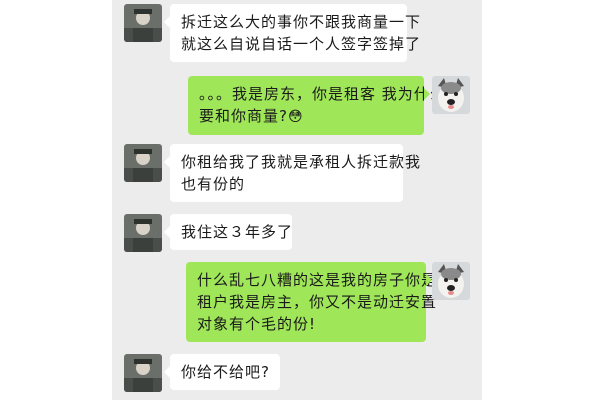  What do you see at coordinates (322, 94) in the screenshot?
I see `message-text: 。。。我是房东，你是租客 我为什么` at bounding box center [322, 94].